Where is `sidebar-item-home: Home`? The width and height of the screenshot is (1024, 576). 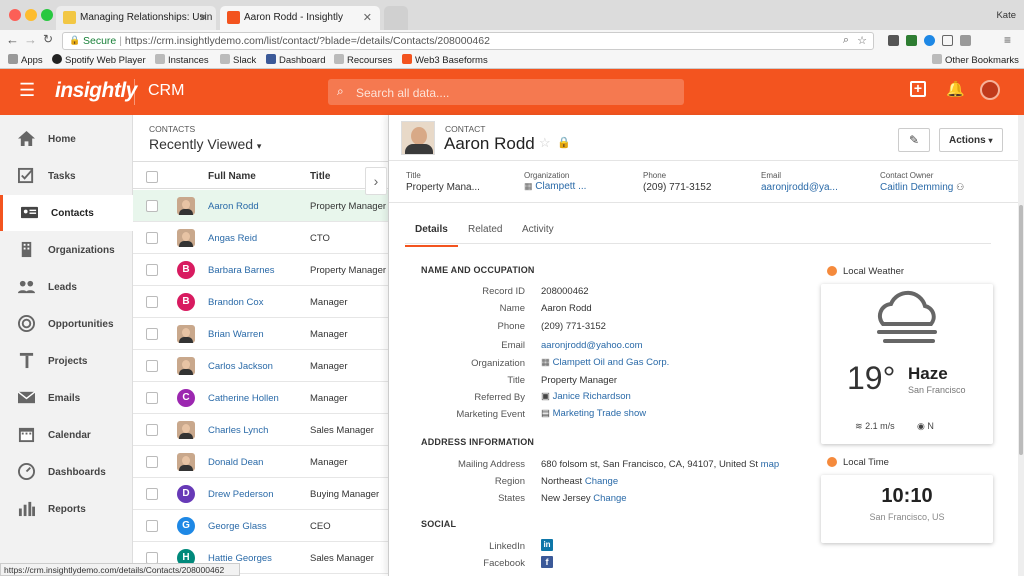
sidebar-item-home: Home is located at coordinates (66, 139).